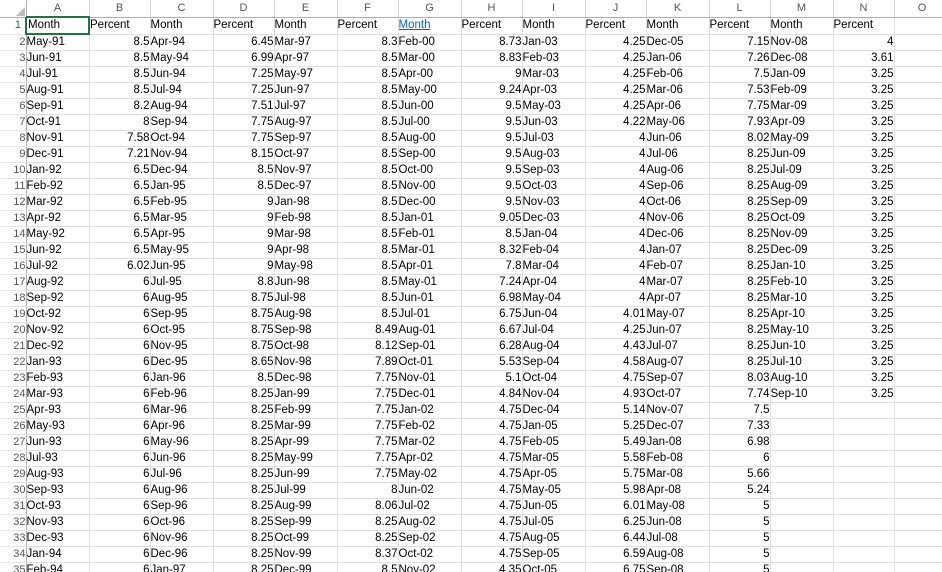  Describe the element at coordinates (918, 298) in the screenshot. I see `cell-O18` at that location.